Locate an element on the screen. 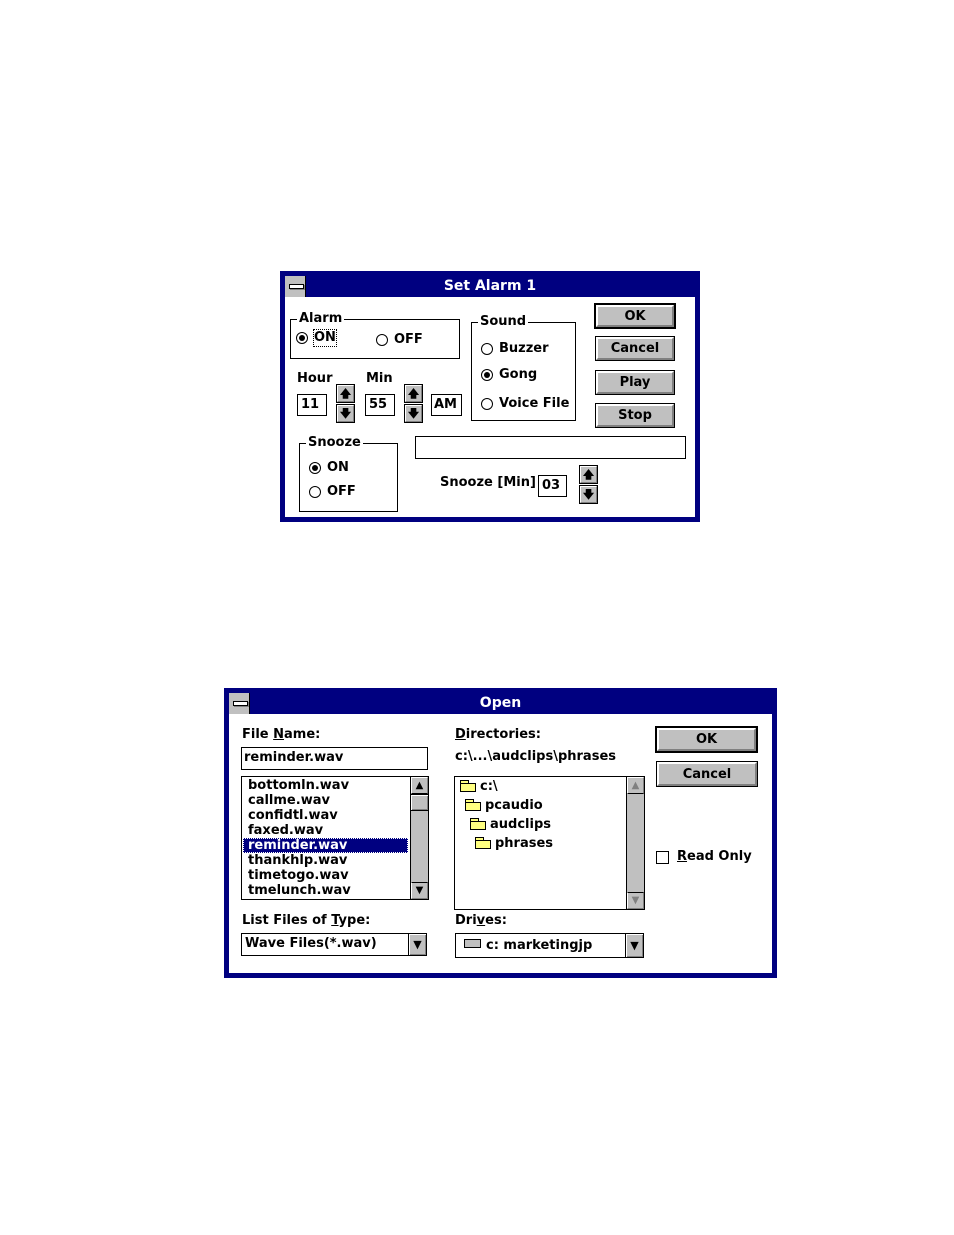 This screenshot has width=954, height=1235. drives-dropdown: c: marketingjp ▼ is located at coordinates (549, 945).